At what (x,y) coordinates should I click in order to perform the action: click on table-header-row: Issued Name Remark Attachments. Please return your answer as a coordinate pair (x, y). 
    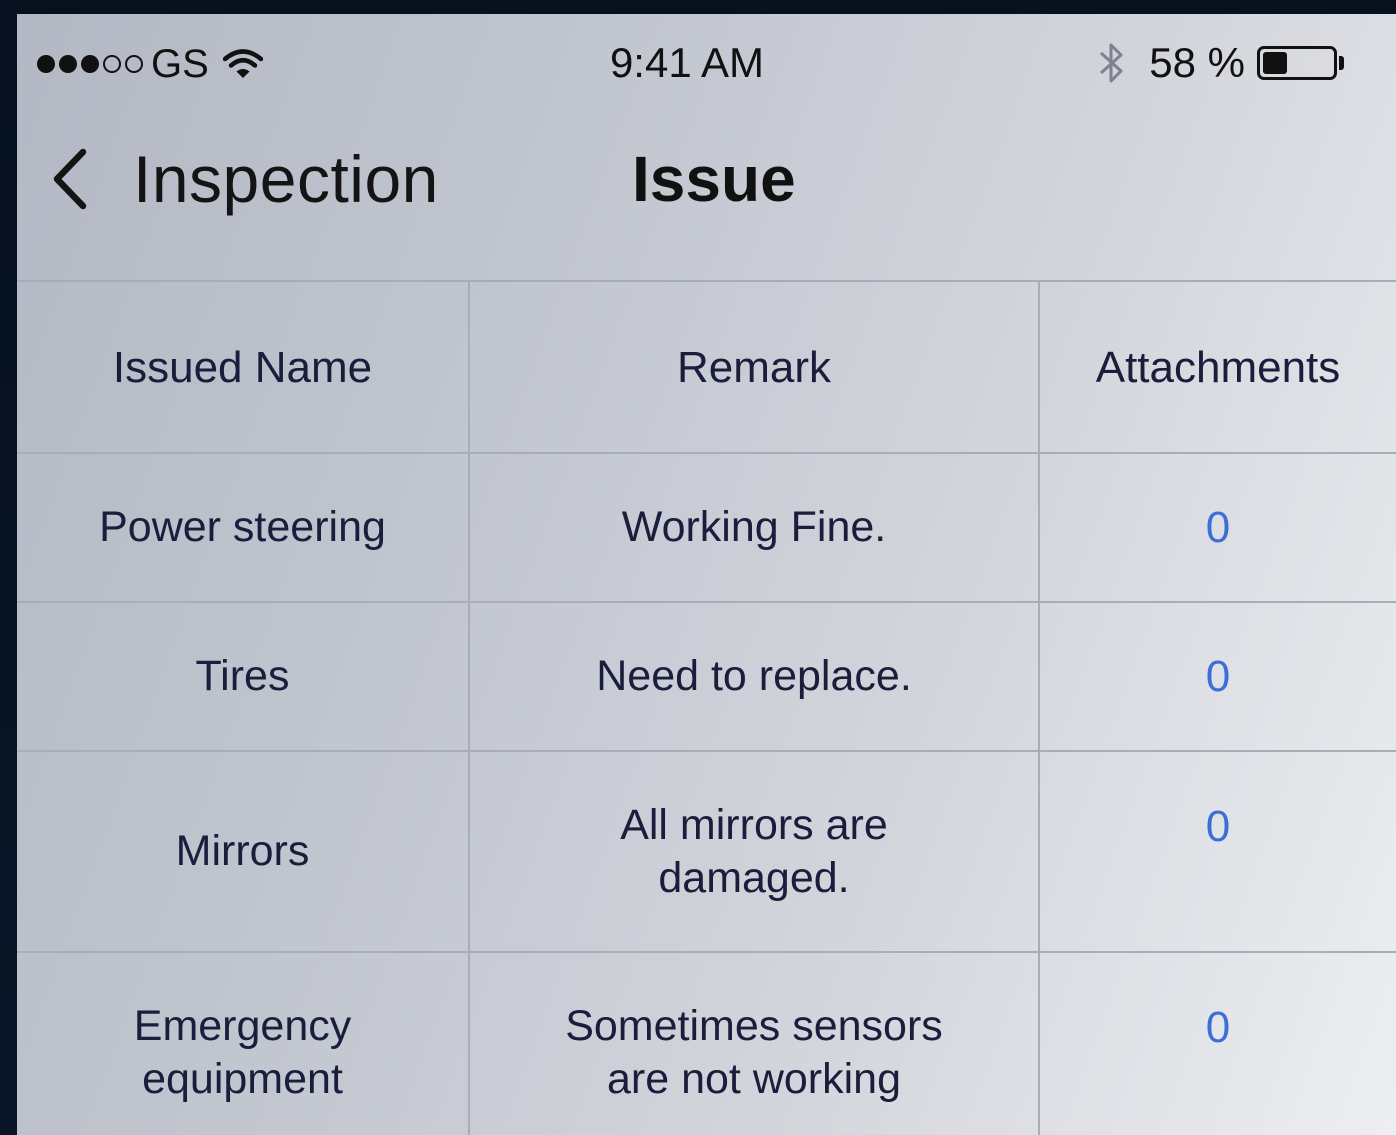
    Looking at the image, I should click on (706, 368).